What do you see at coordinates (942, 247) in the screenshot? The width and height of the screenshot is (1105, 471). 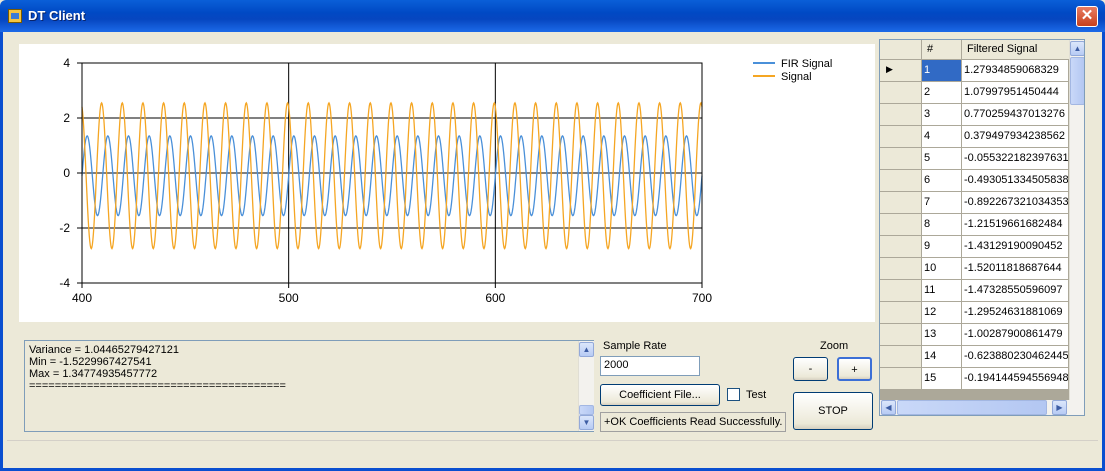 I see `grid-cell-number: 9` at bounding box center [942, 247].